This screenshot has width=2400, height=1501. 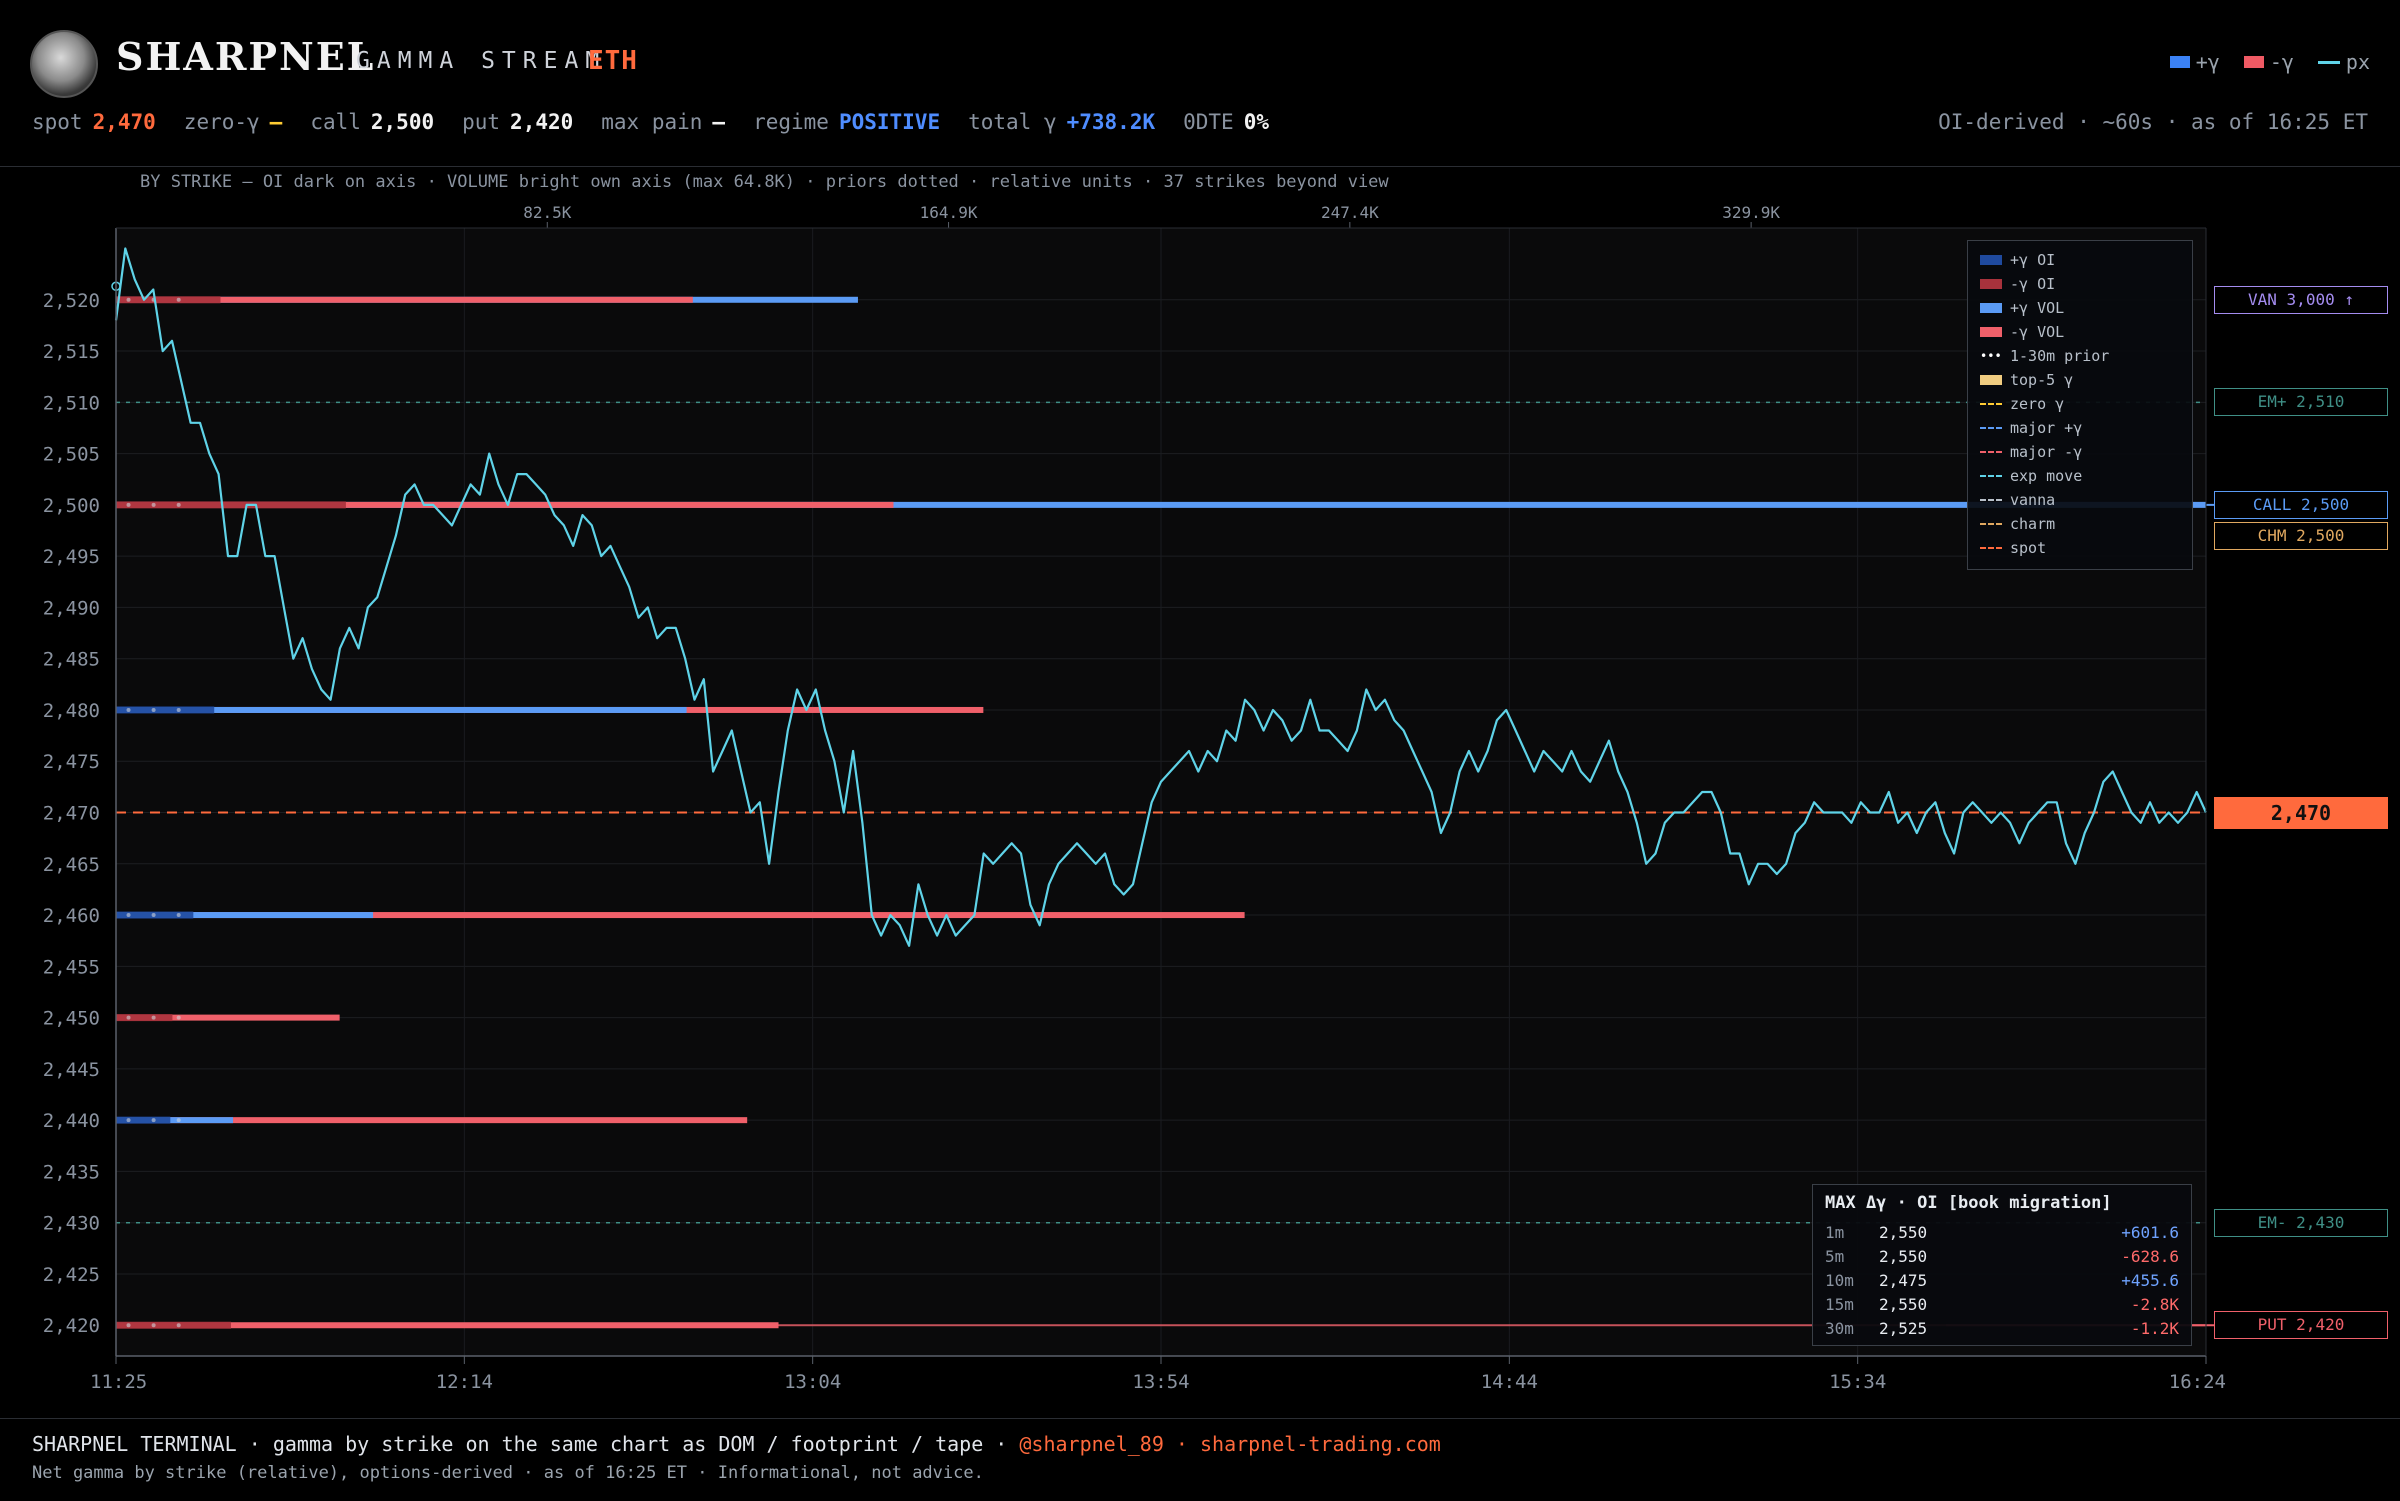 What do you see at coordinates (1839, 1280) in the screenshot?
I see `migration-window: 10m` at bounding box center [1839, 1280].